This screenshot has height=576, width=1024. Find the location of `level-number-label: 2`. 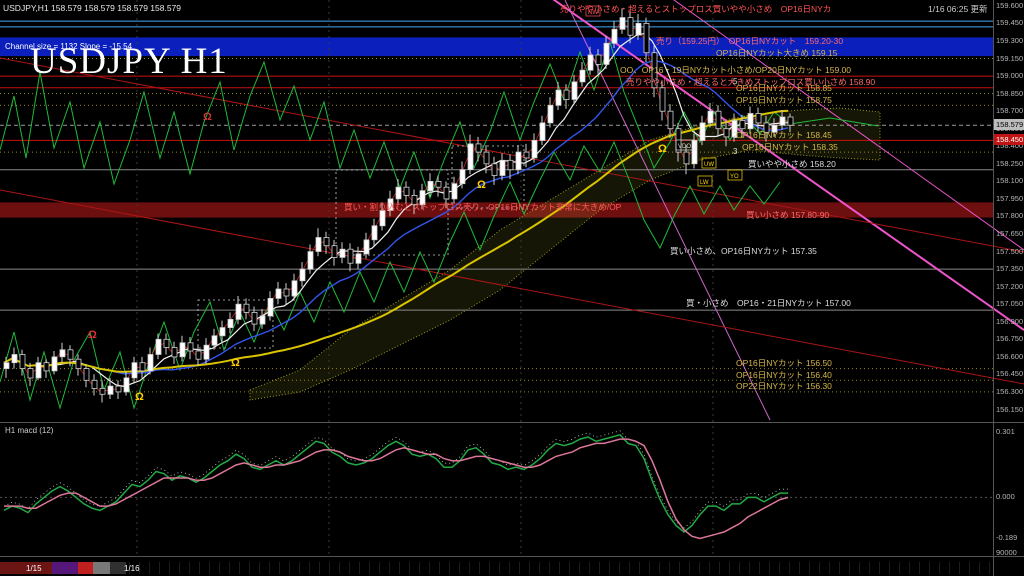

level-number-label: 2 is located at coordinates (735, 135).